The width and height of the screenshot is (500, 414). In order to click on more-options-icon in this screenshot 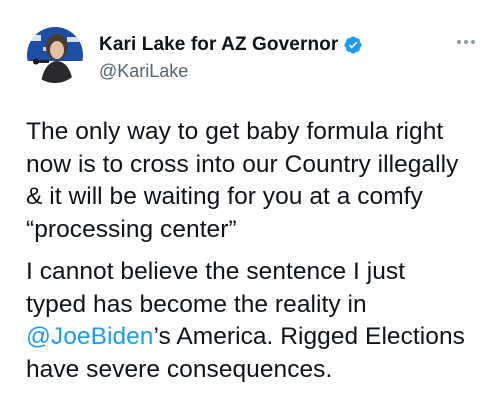, I will do `click(466, 42)`.